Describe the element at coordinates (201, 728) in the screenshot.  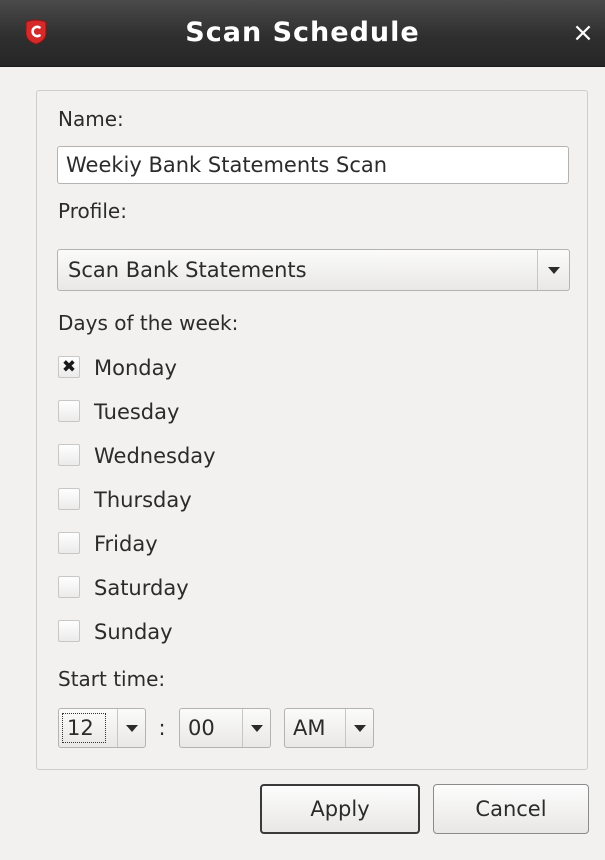
I see `minute-value: 00` at that location.